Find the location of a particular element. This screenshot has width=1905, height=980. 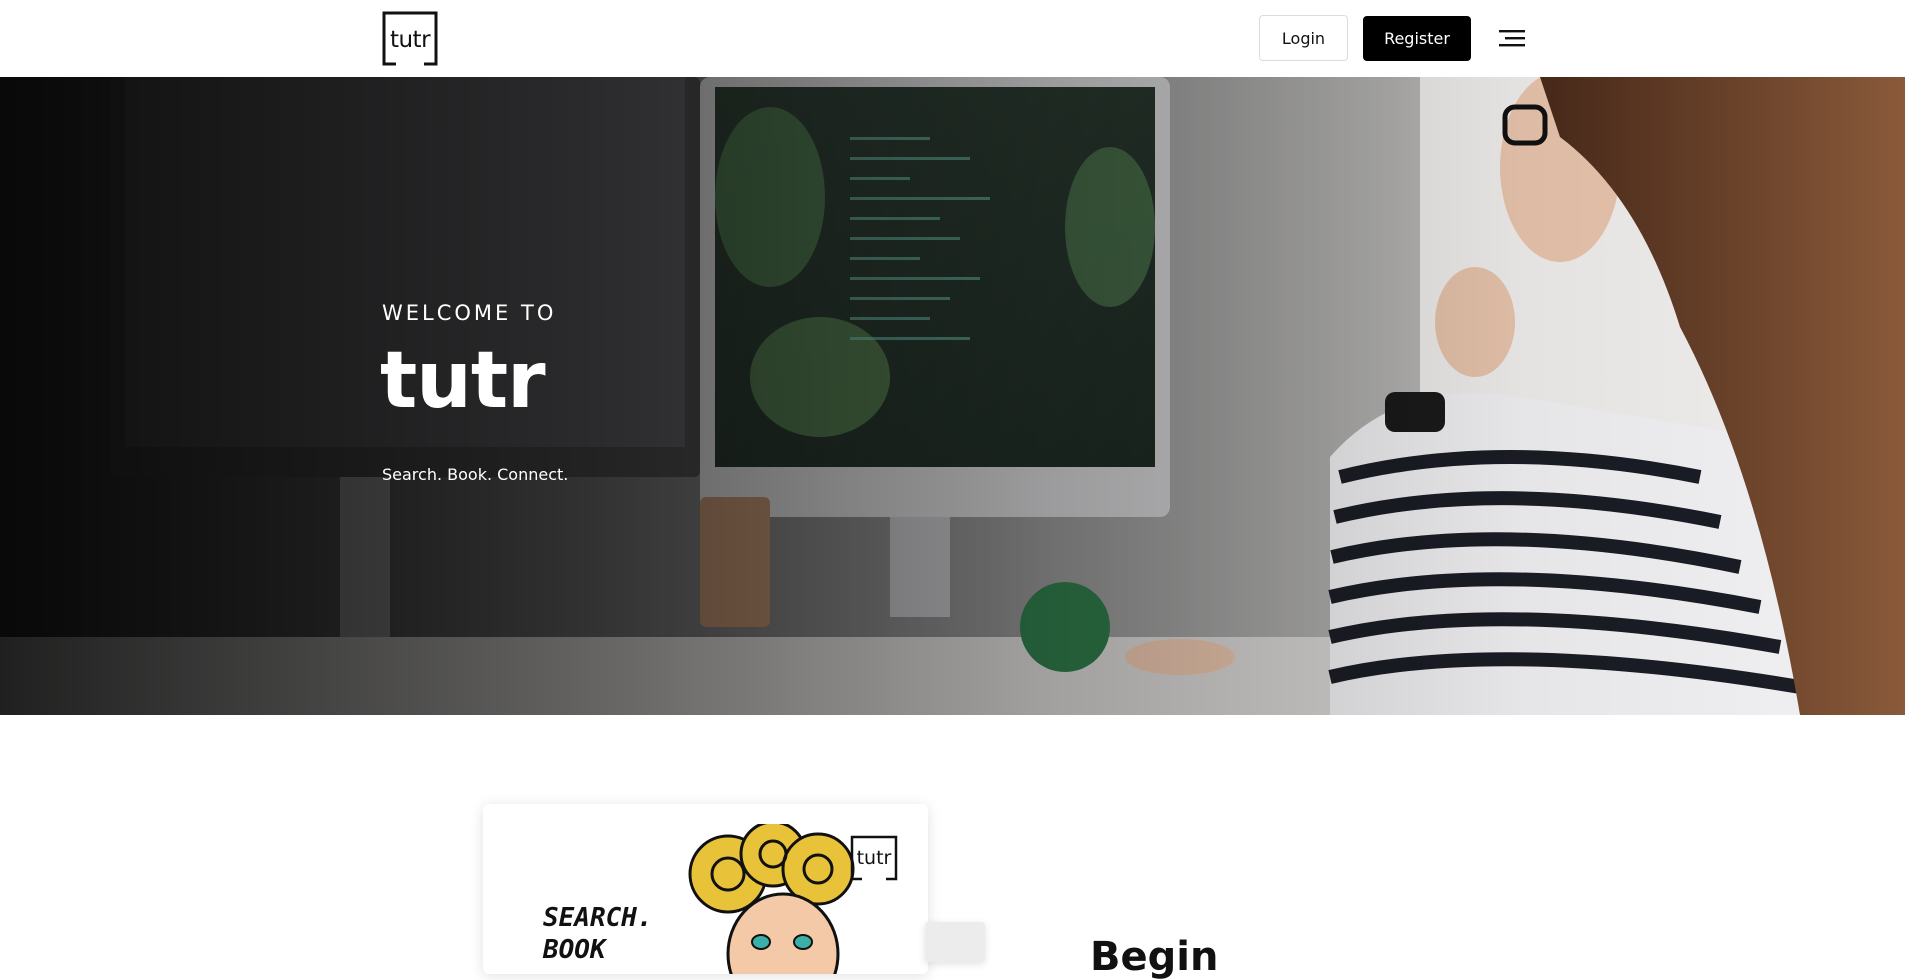

hero-title: tutr is located at coordinates (463, 381).